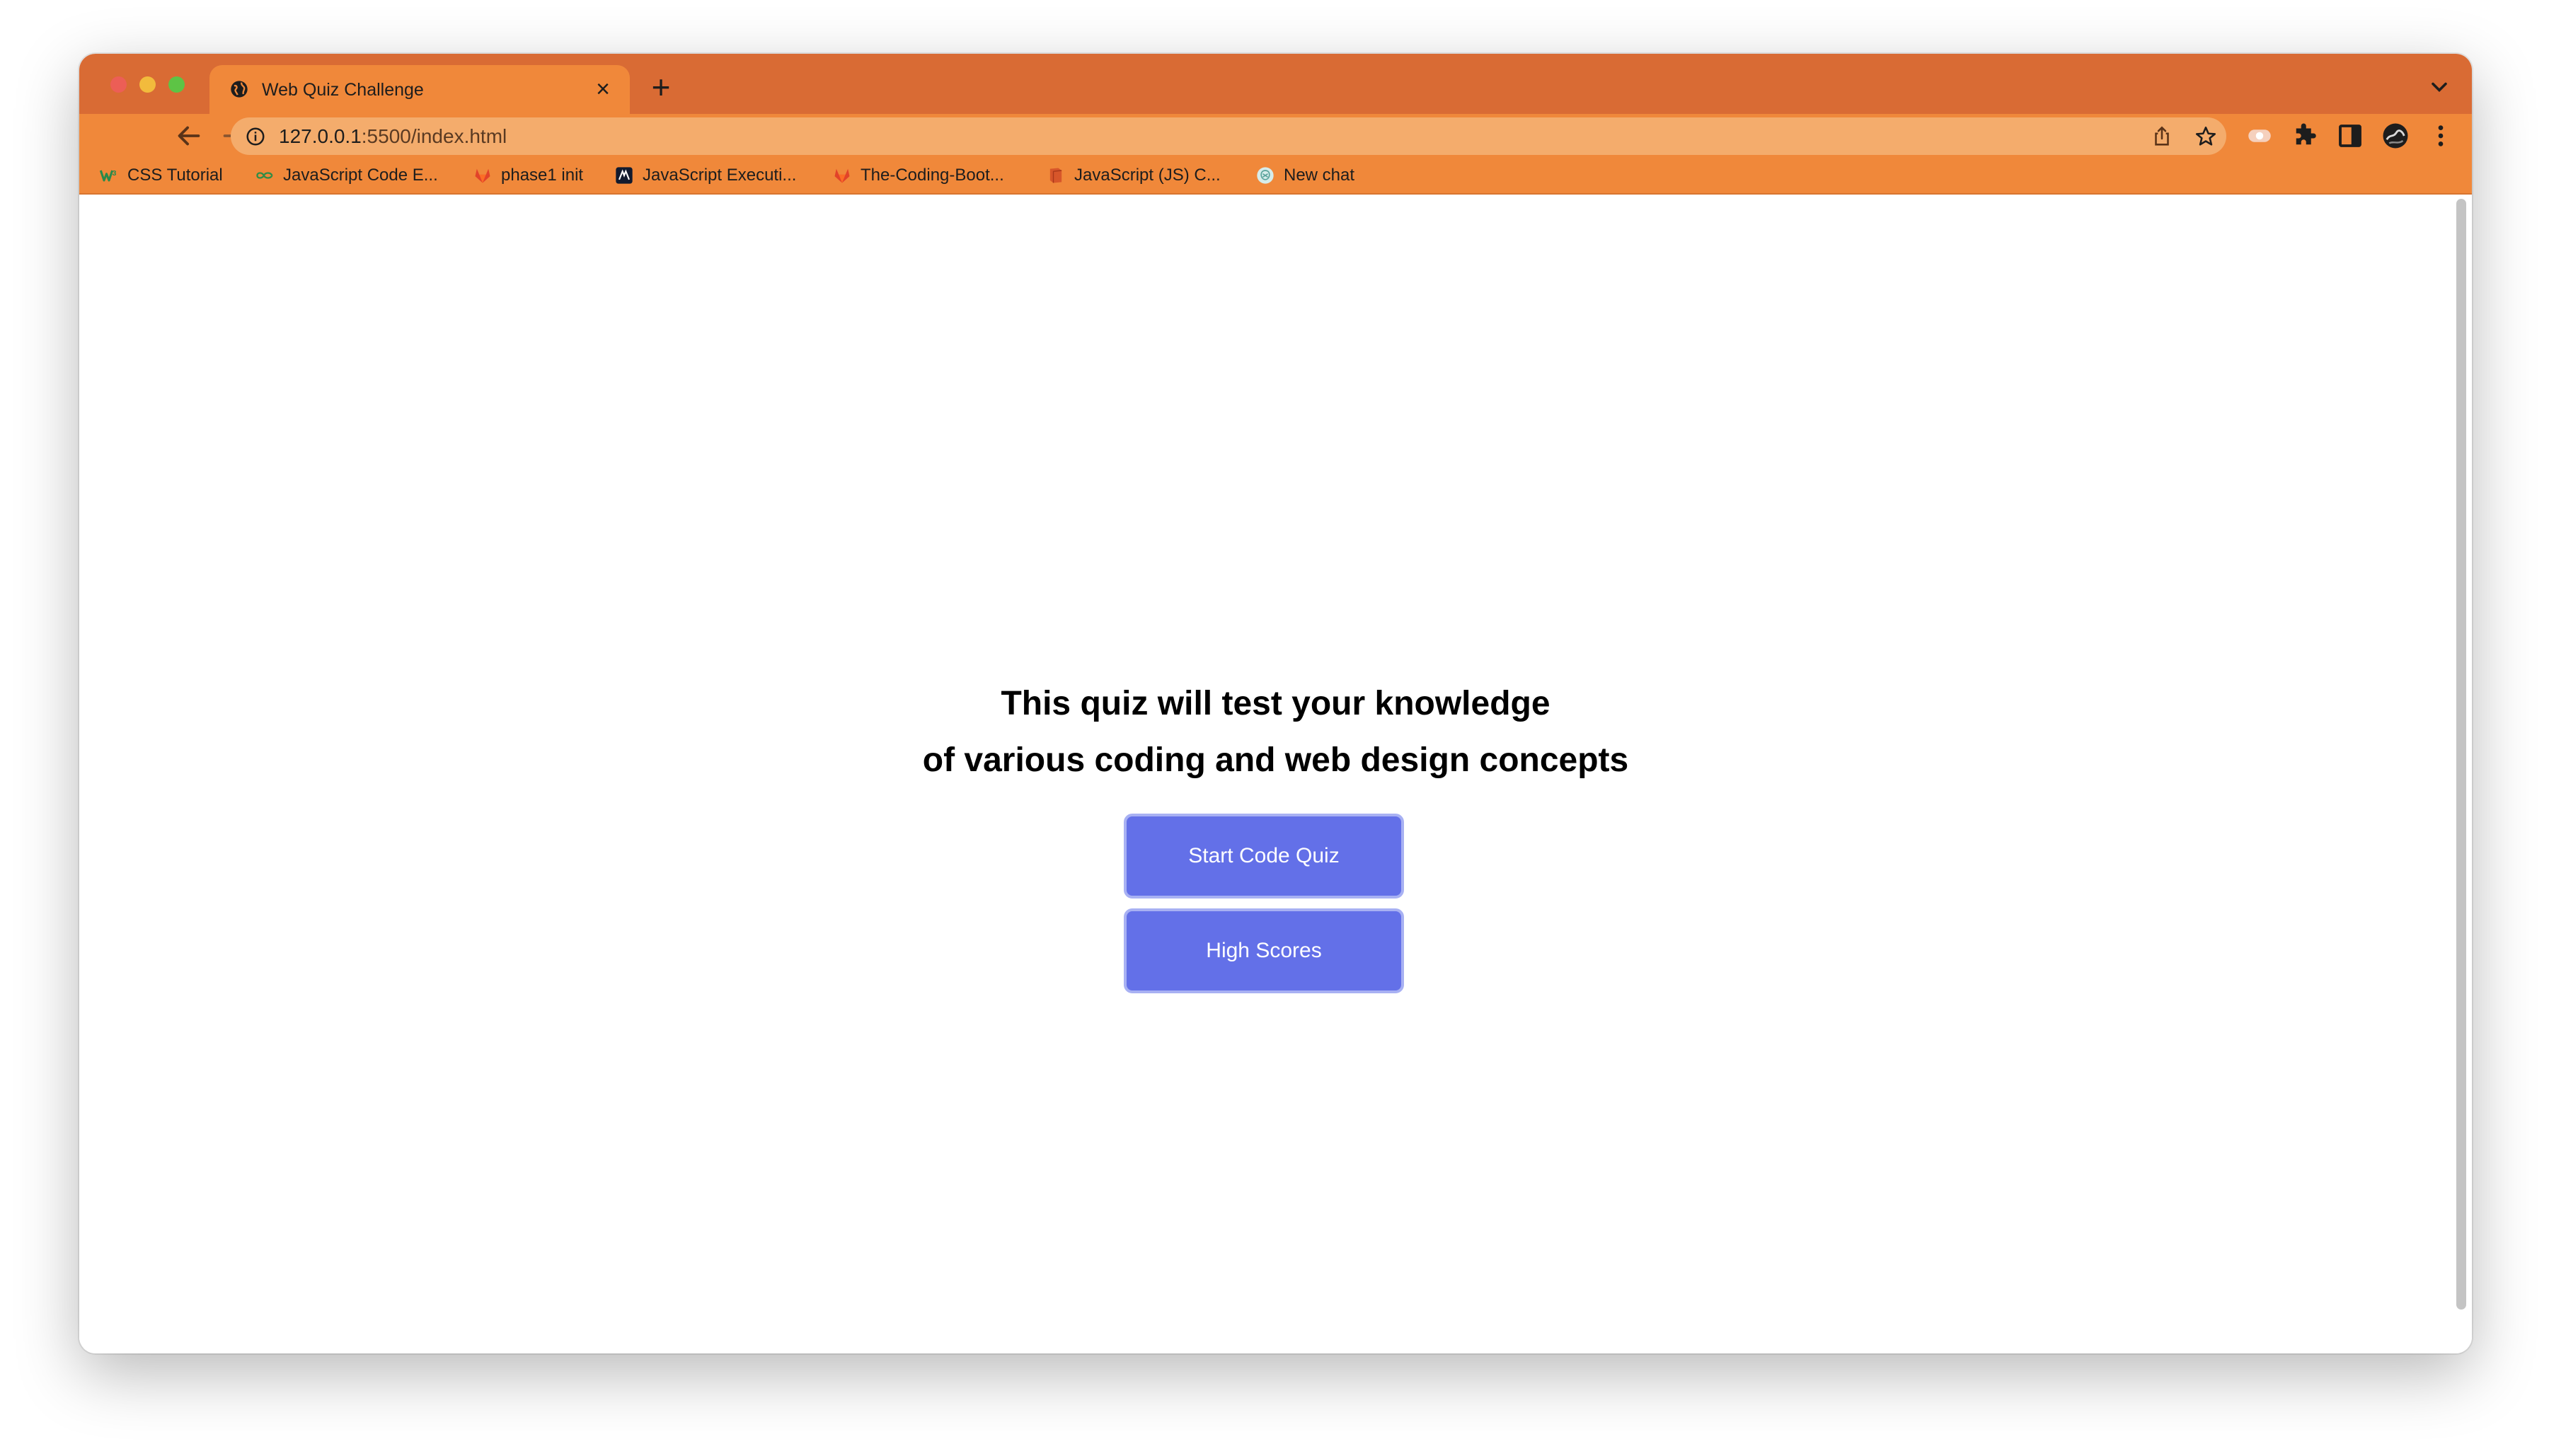 The height and width of the screenshot is (1456, 2549). What do you see at coordinates (2461, 755) in the screenshot?
I see `vertical-scrollbar` at bounding box center [2461, 755].